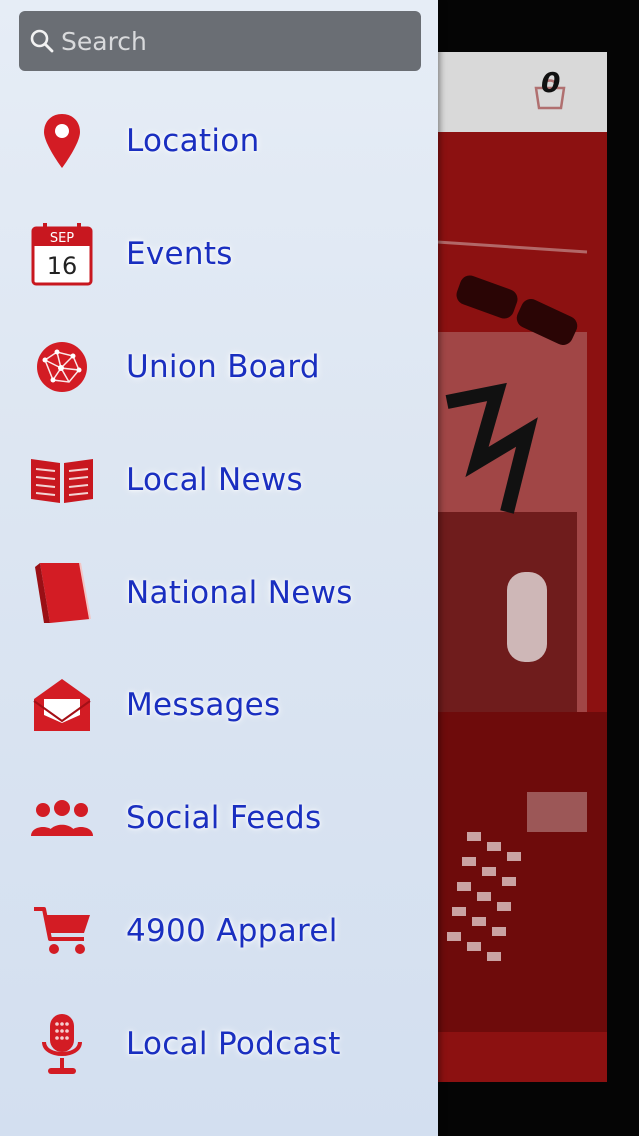 This screenshot has width=639, height=1136. Describe the element at coordinates (233, 1043) in the screenshot. I see `menu-item-label: Local Podcast` at that location.